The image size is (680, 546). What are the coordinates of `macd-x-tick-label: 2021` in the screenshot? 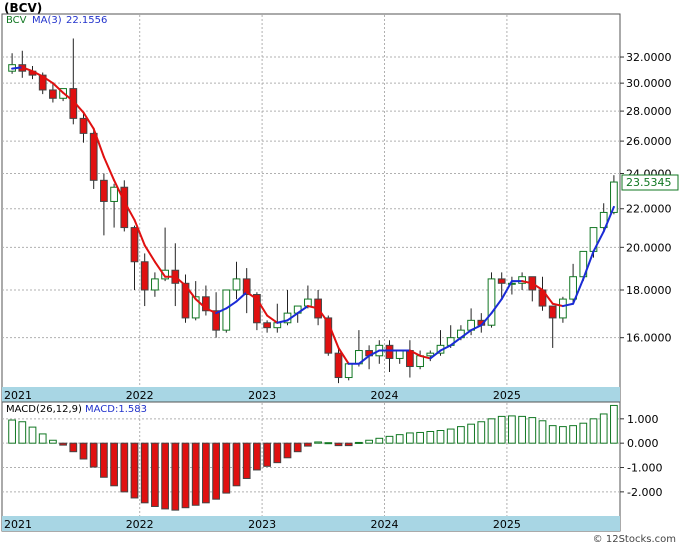 It's located at (18, 524).